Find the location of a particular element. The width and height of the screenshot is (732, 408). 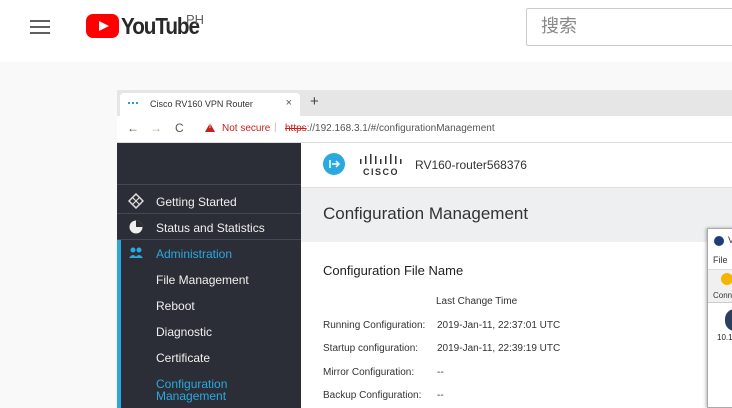

router-device-name: RV160-router568376 is located at coordinates (471, 165).